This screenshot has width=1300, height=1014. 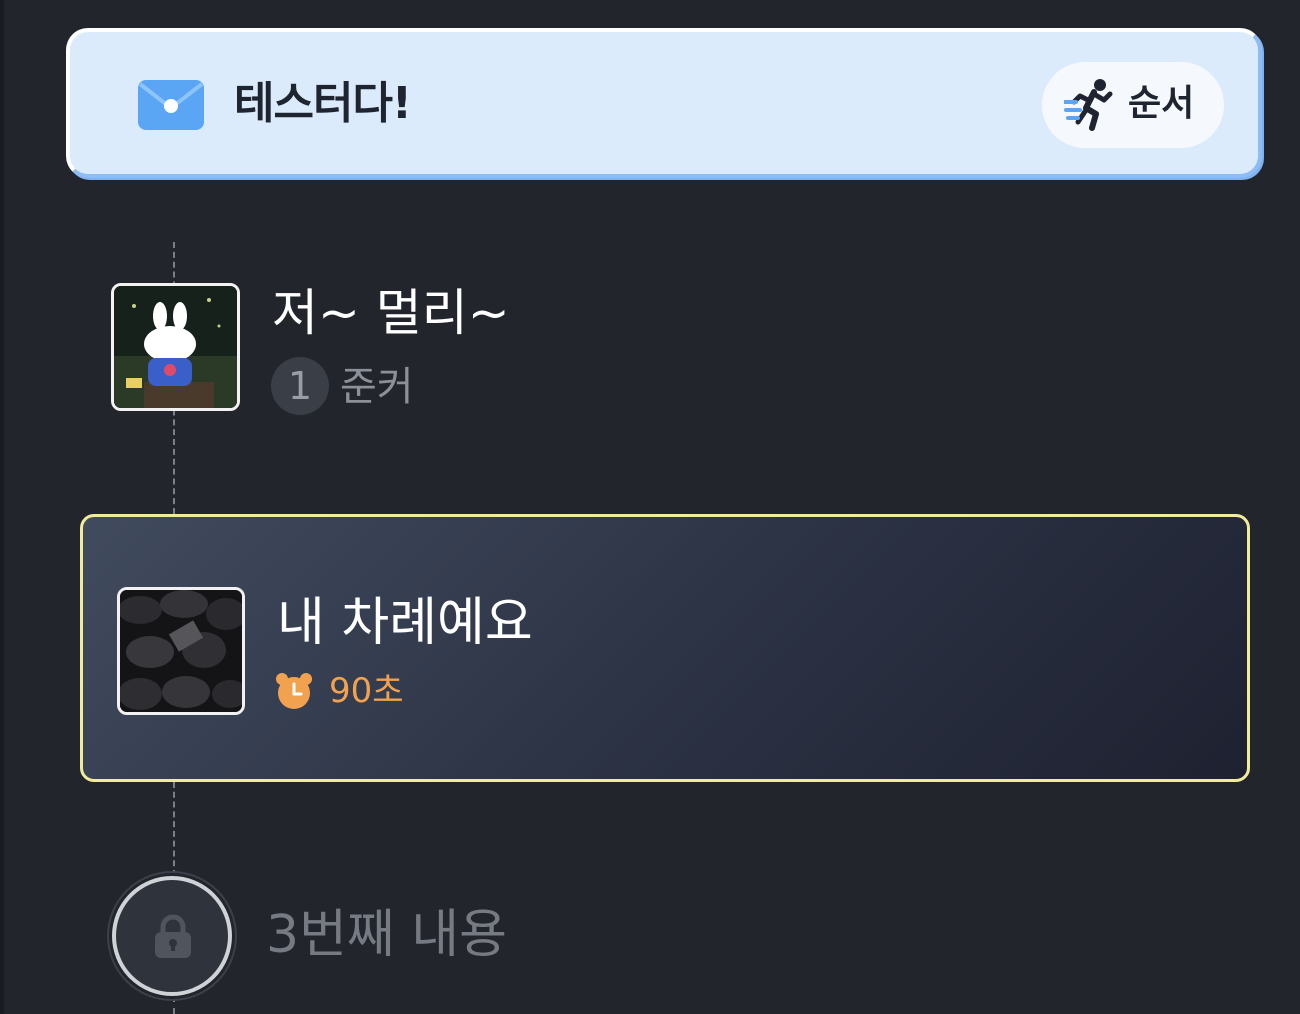 What do you see at coordinates (366, 691) in the screenshot?
I see `timer-text: 90초` at bounding box center [366, 691].